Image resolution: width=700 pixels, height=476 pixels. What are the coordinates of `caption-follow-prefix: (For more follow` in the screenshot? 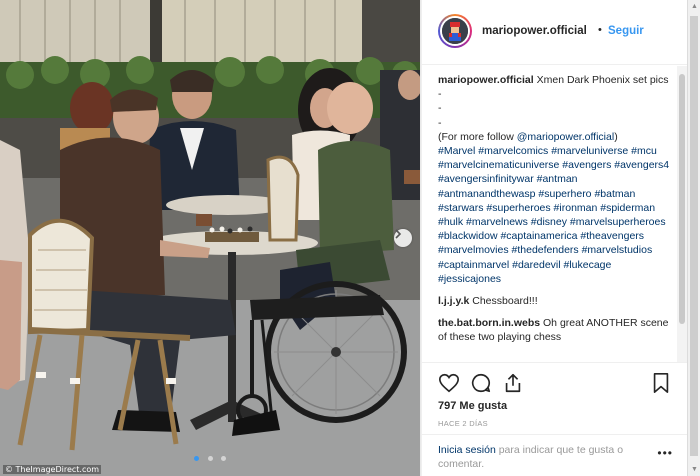 It's located at (477, 136).